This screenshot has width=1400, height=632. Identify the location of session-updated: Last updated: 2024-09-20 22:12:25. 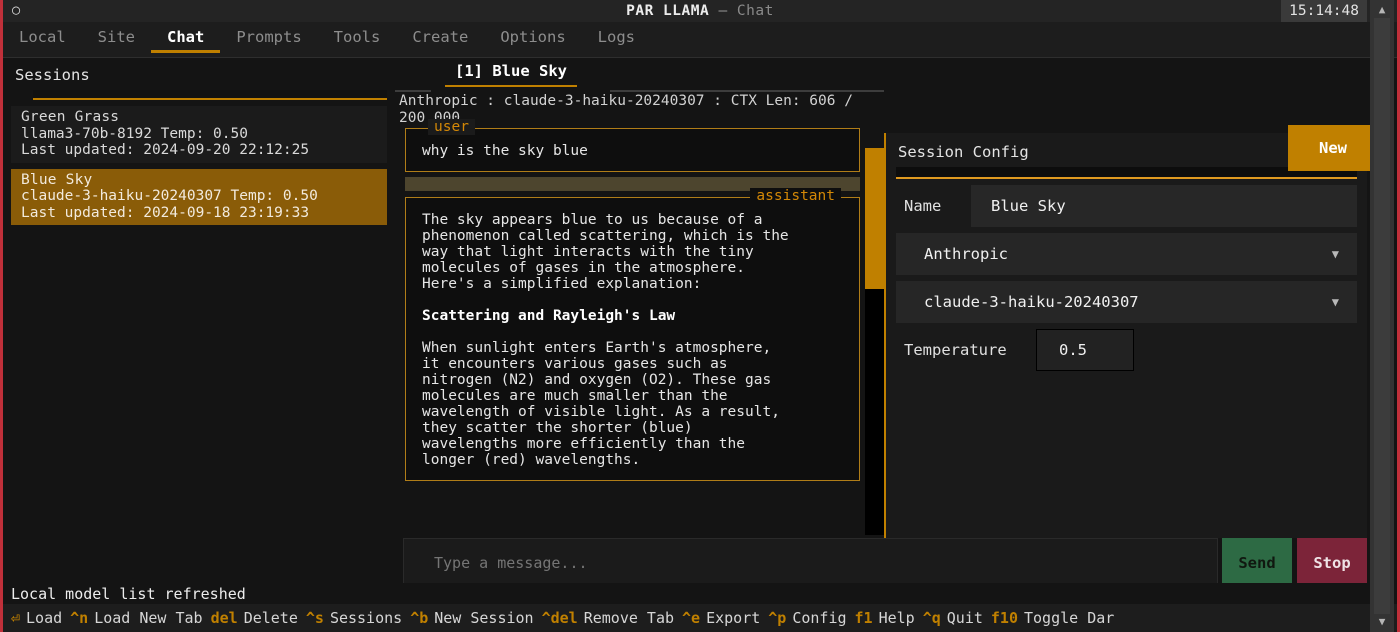
(165, 150).